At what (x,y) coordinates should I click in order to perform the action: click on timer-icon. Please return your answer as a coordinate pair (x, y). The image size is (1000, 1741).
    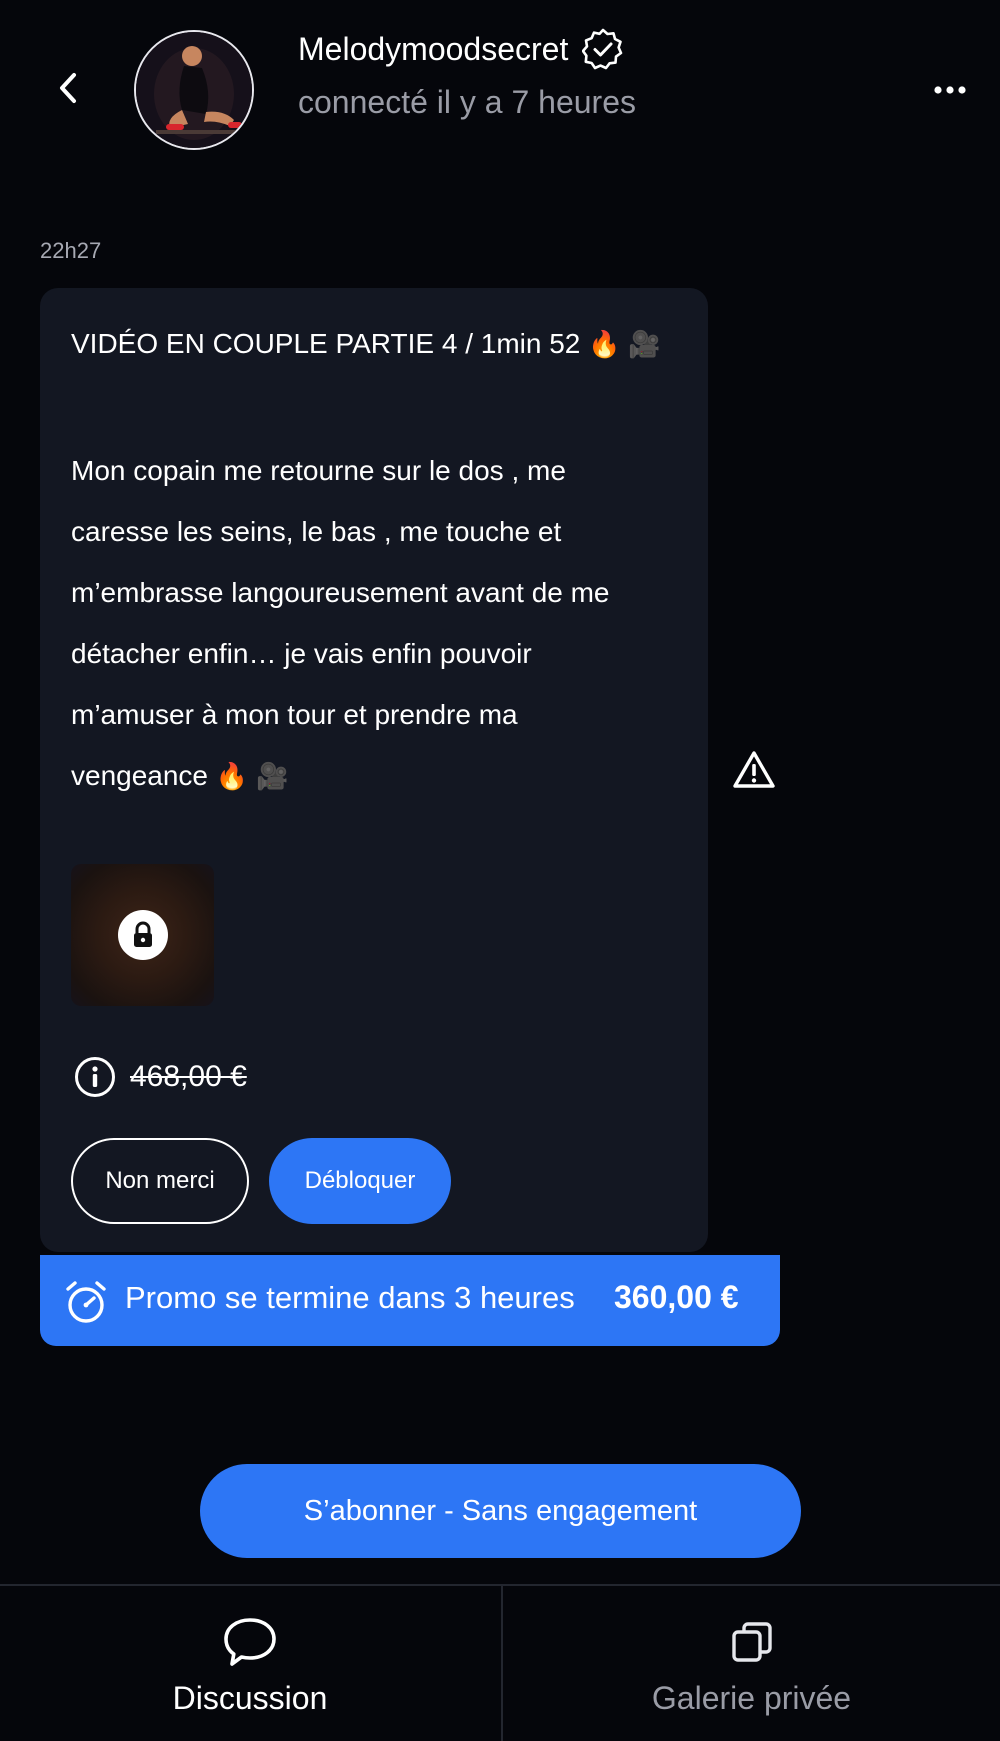
    Looking at the image, I should click on (86, 1302).